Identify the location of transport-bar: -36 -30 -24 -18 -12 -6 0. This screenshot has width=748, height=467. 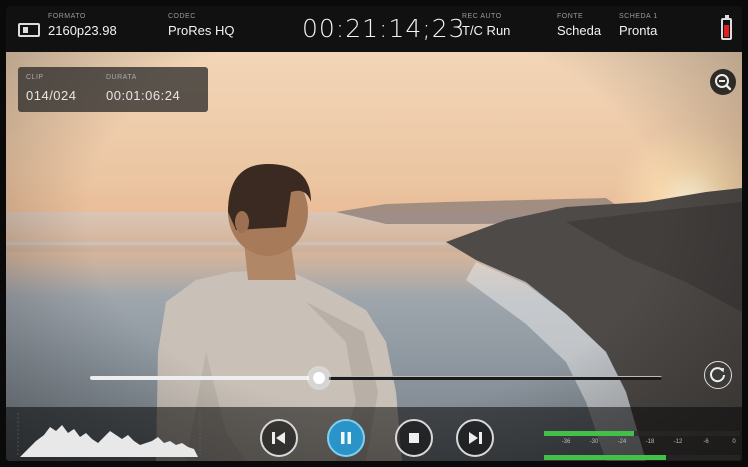
(374, 434).